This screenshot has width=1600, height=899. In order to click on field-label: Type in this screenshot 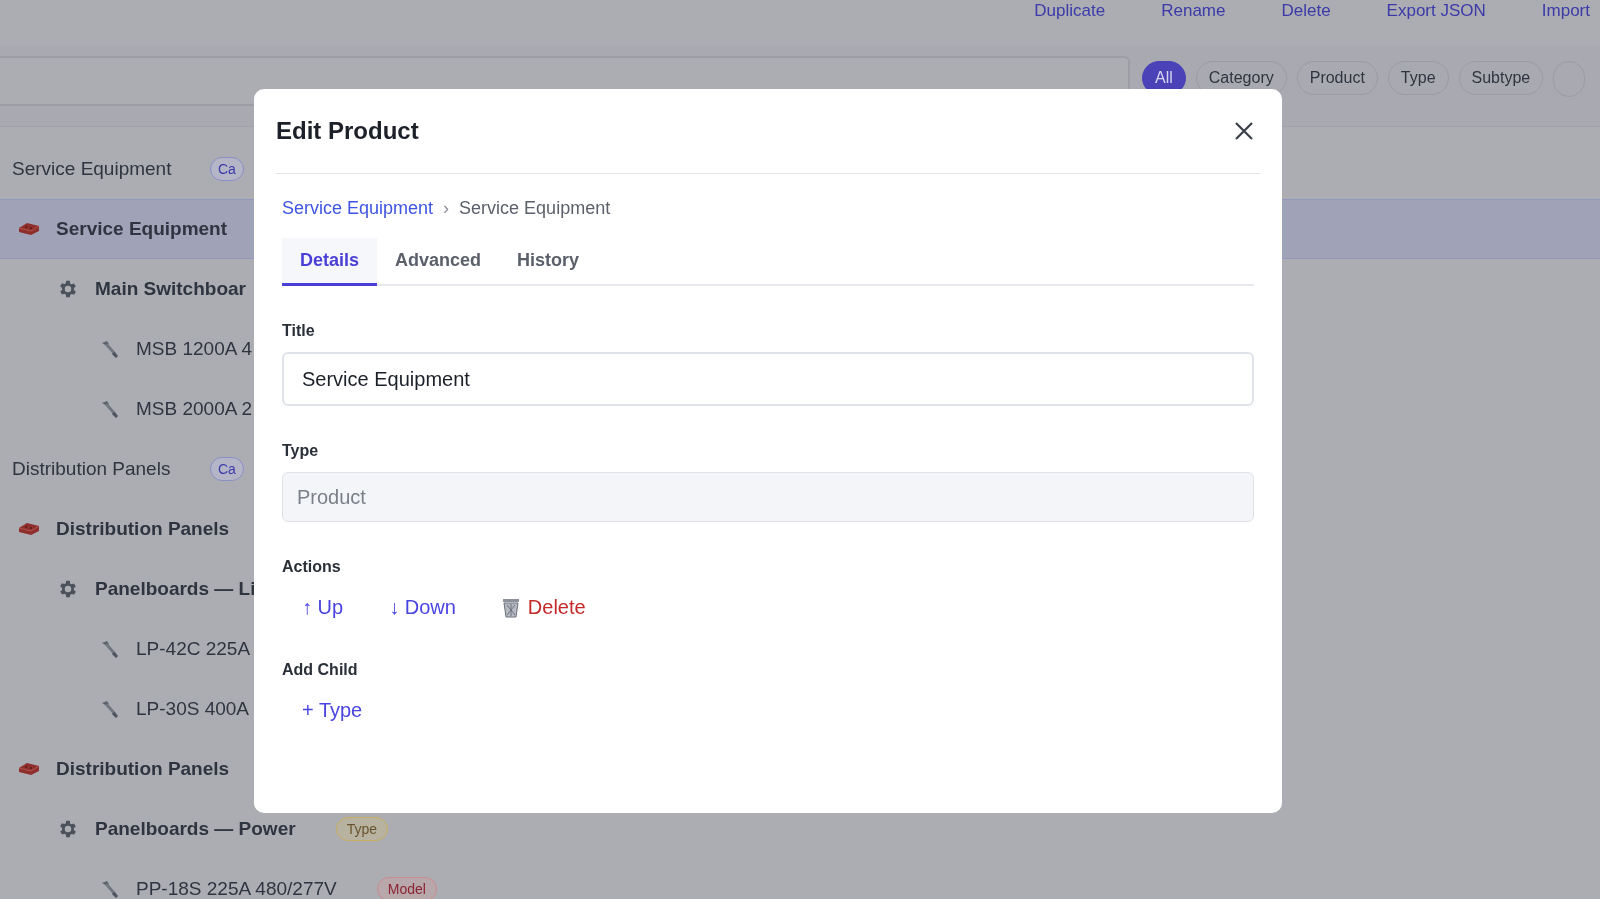, I will do `click(301, 451)`.